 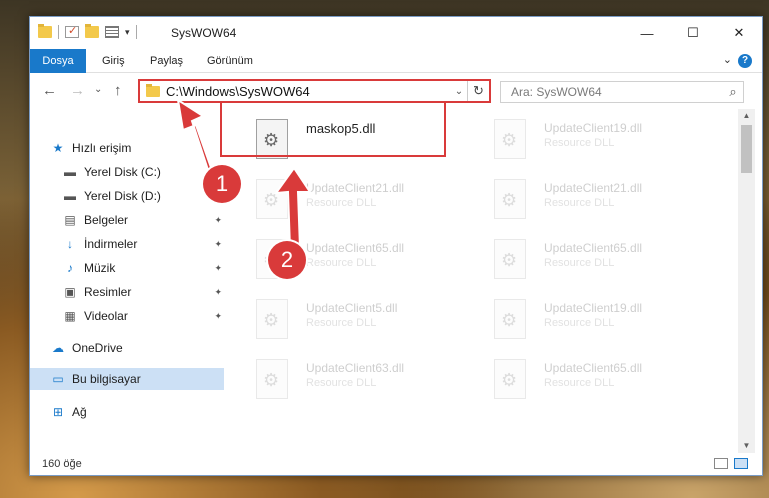 What do you see at coordinates (70, 220) in the screenshot?
I see `documents-icon: ▤` at bounding box center [70, 220].